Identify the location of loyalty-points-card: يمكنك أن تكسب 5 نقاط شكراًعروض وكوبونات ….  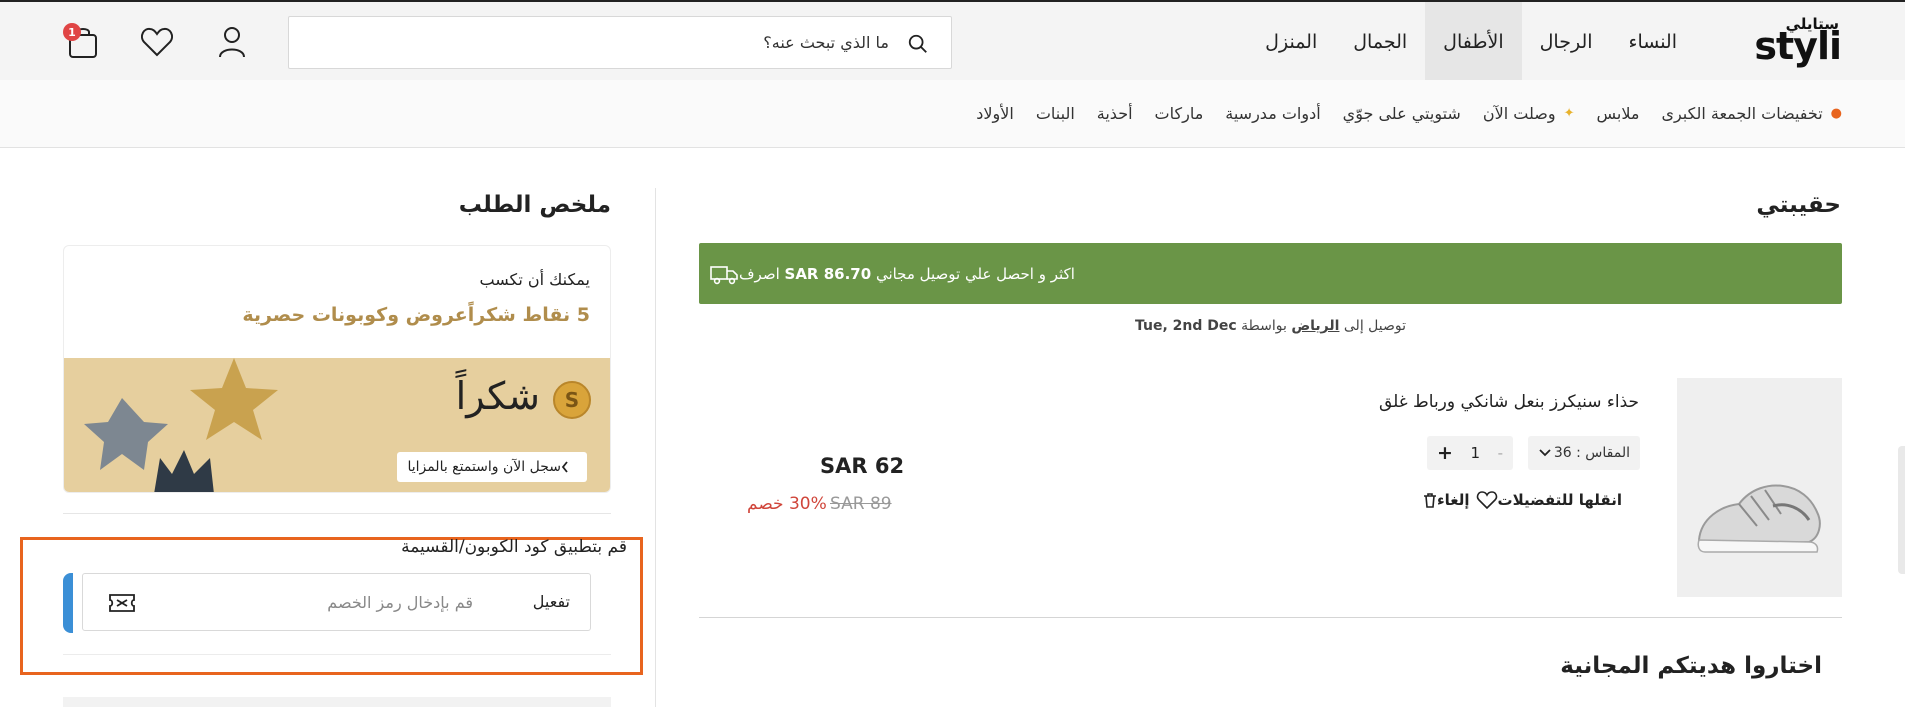
(337, 369).